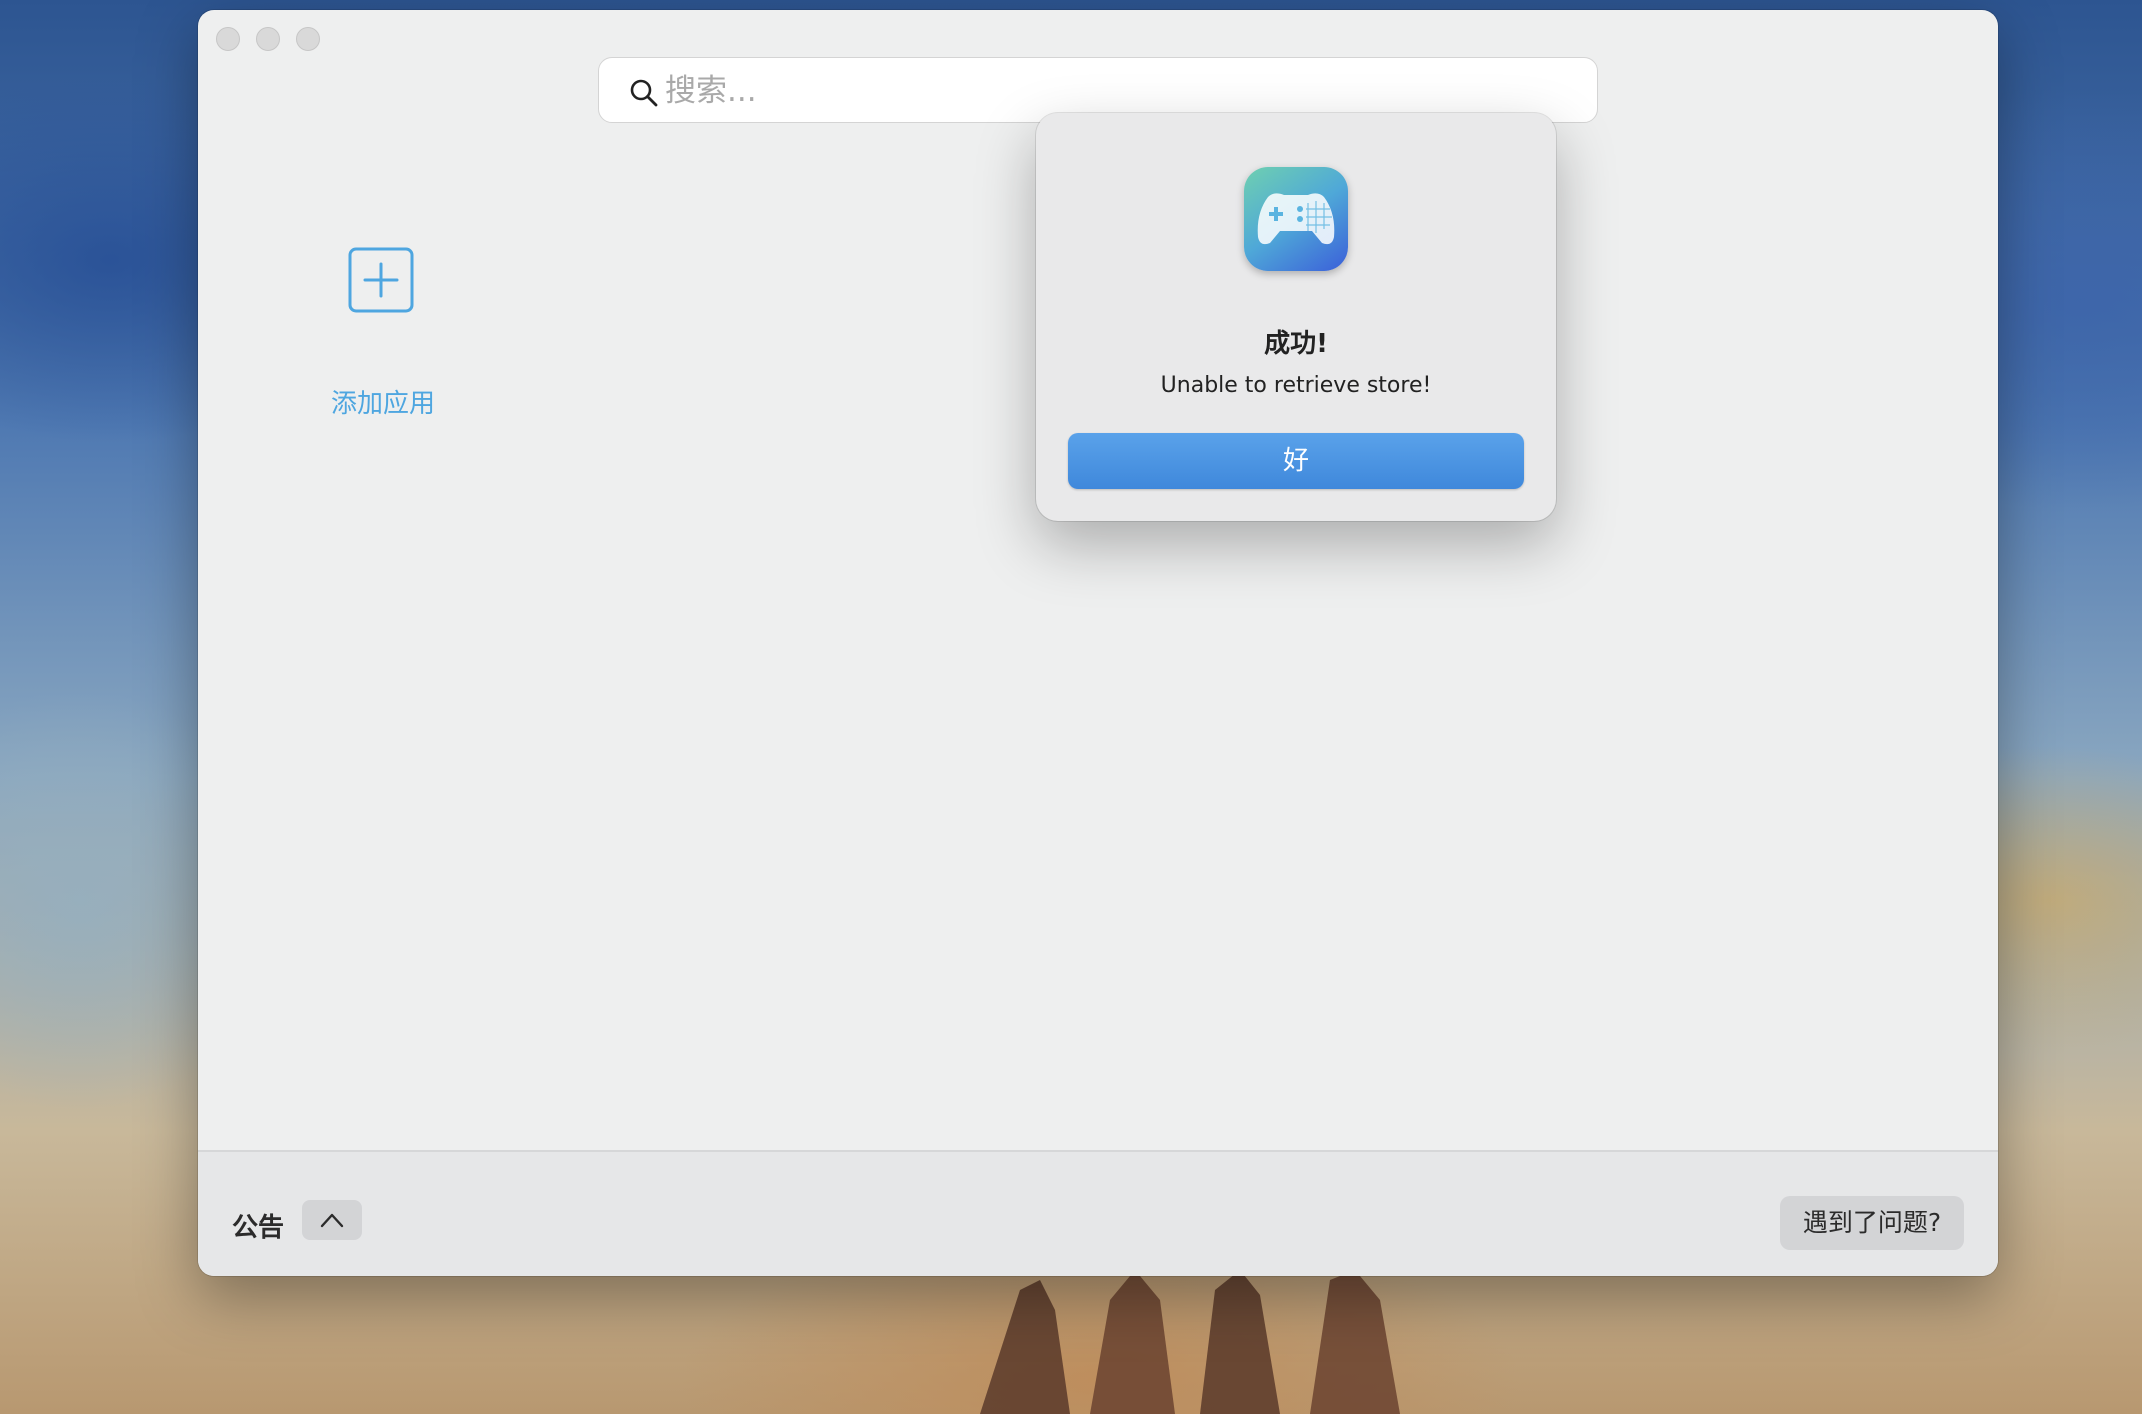 The height and width of the screenshot is (1414, 2142). I want to click on search-input, so click(1115, 91).